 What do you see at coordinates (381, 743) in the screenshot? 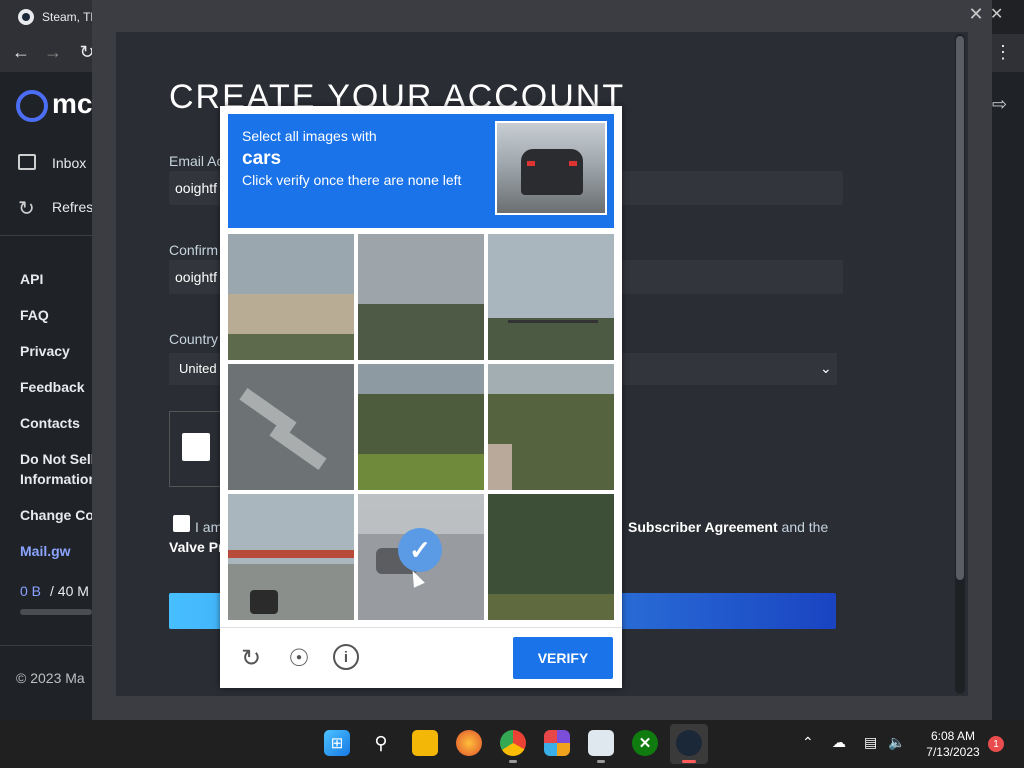
I see `search-icon: ⚲` at bounding box center [381, 743].